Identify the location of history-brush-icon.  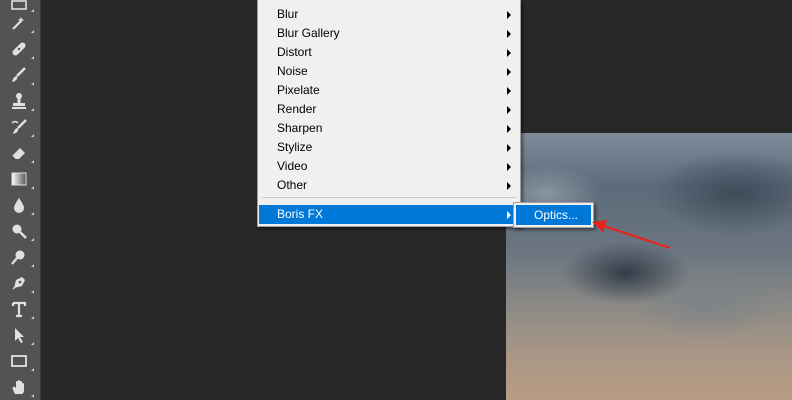
(21, 127).